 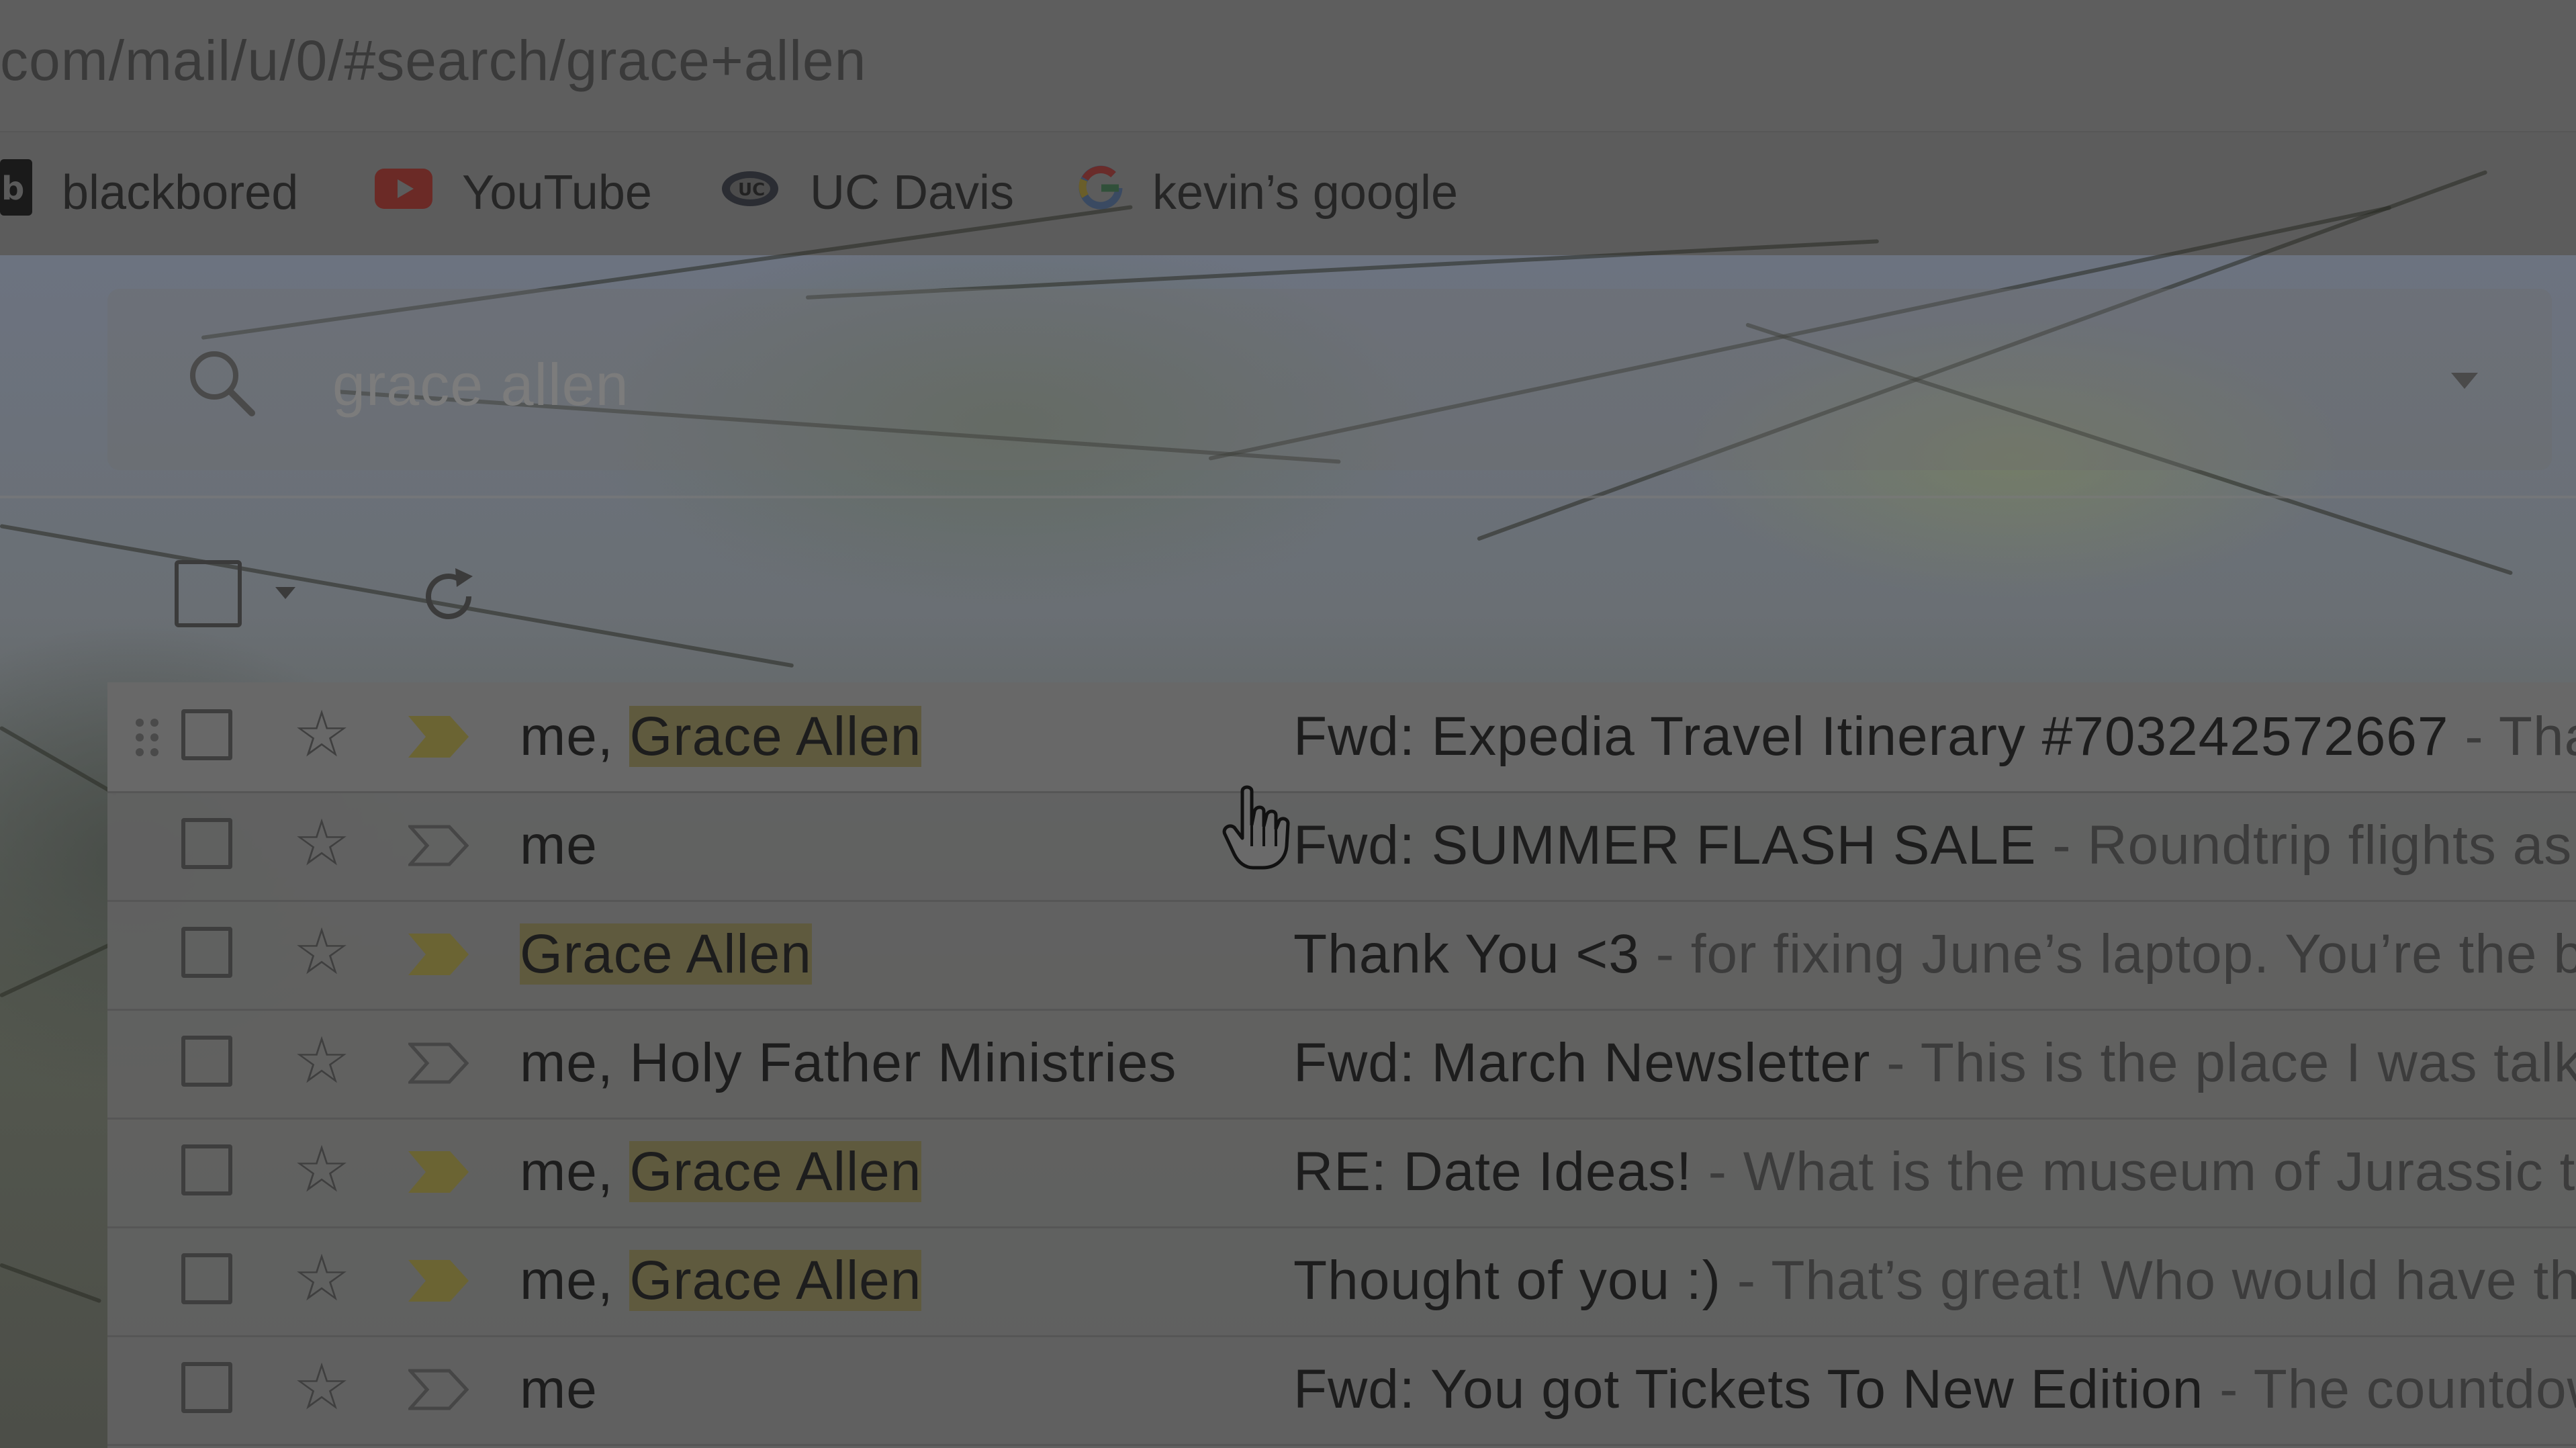 I want to click on drag-handle-icon, so click(x=147, y=739).